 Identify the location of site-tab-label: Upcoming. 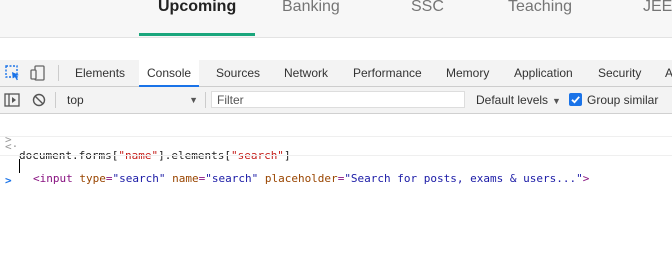
(197, 7).